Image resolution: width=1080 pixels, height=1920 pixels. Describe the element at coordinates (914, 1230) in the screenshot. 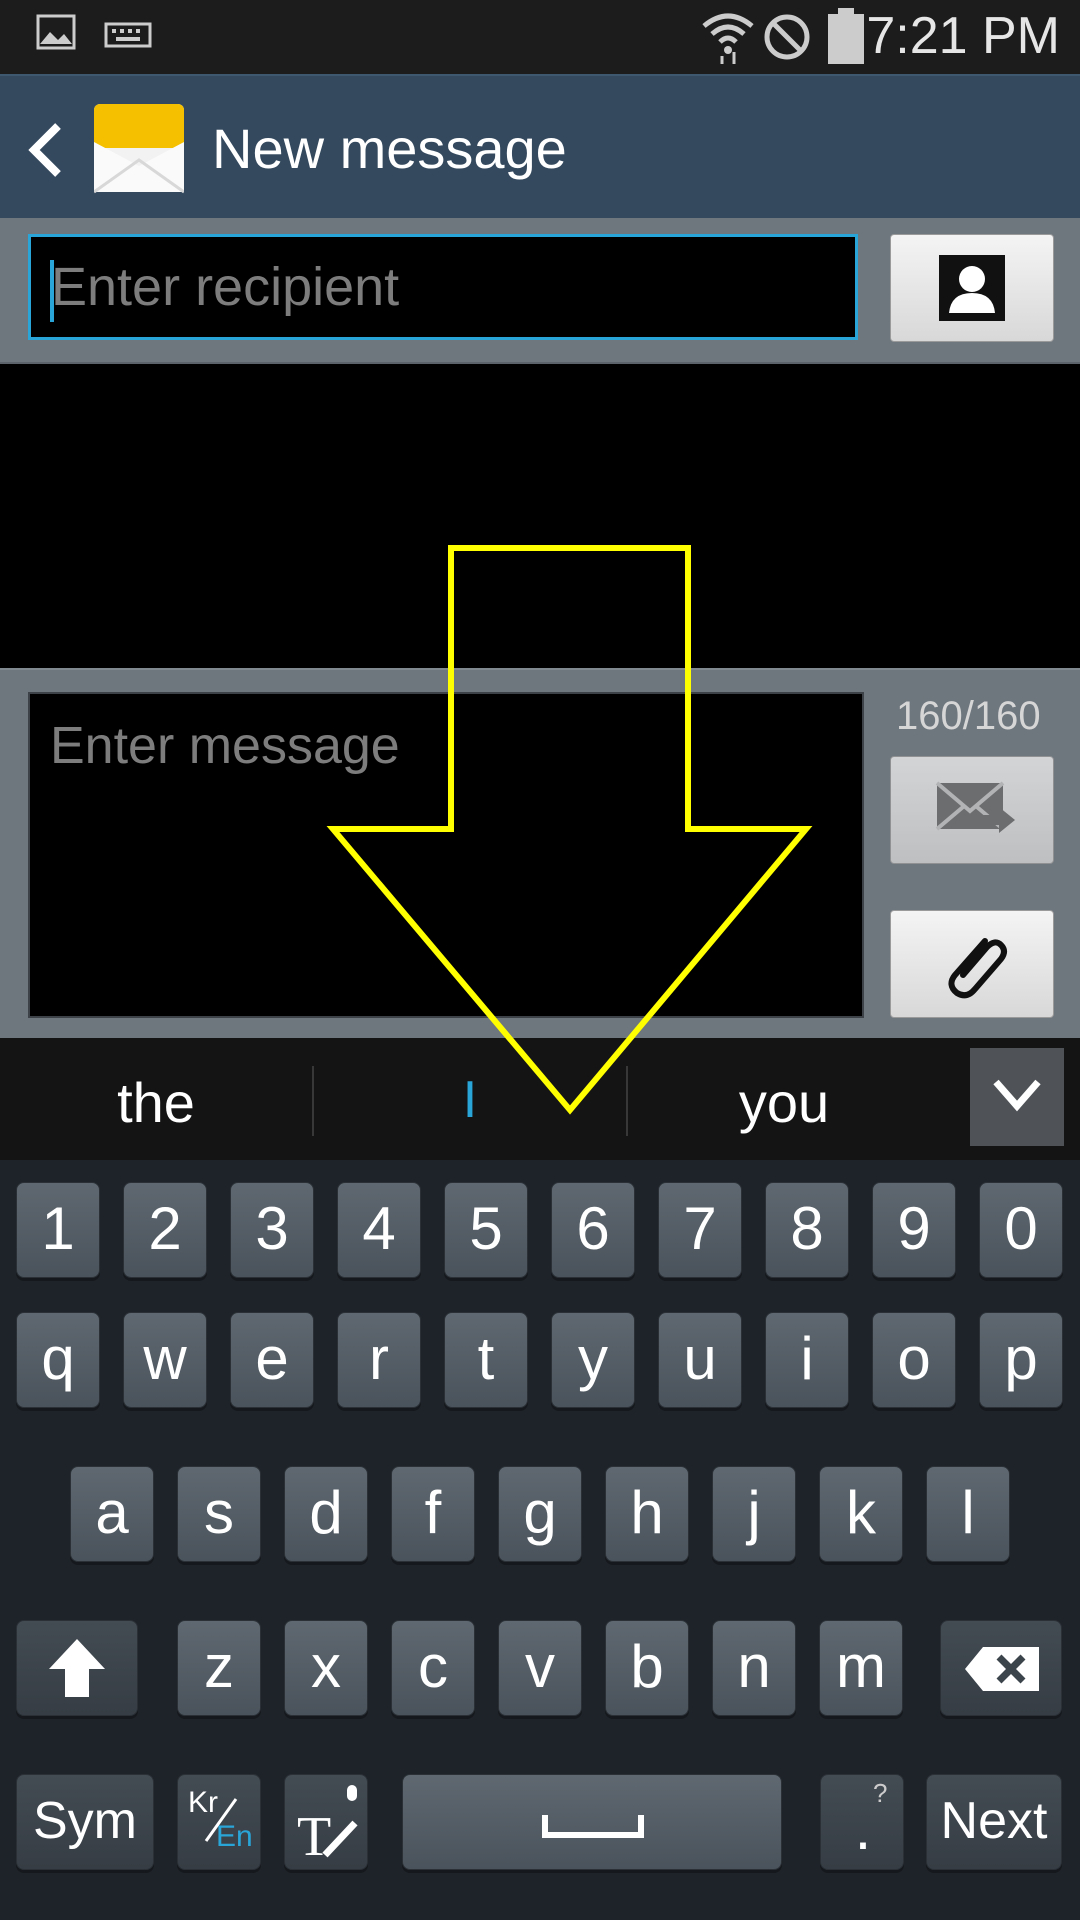

I see `key-9: 9` at that location.